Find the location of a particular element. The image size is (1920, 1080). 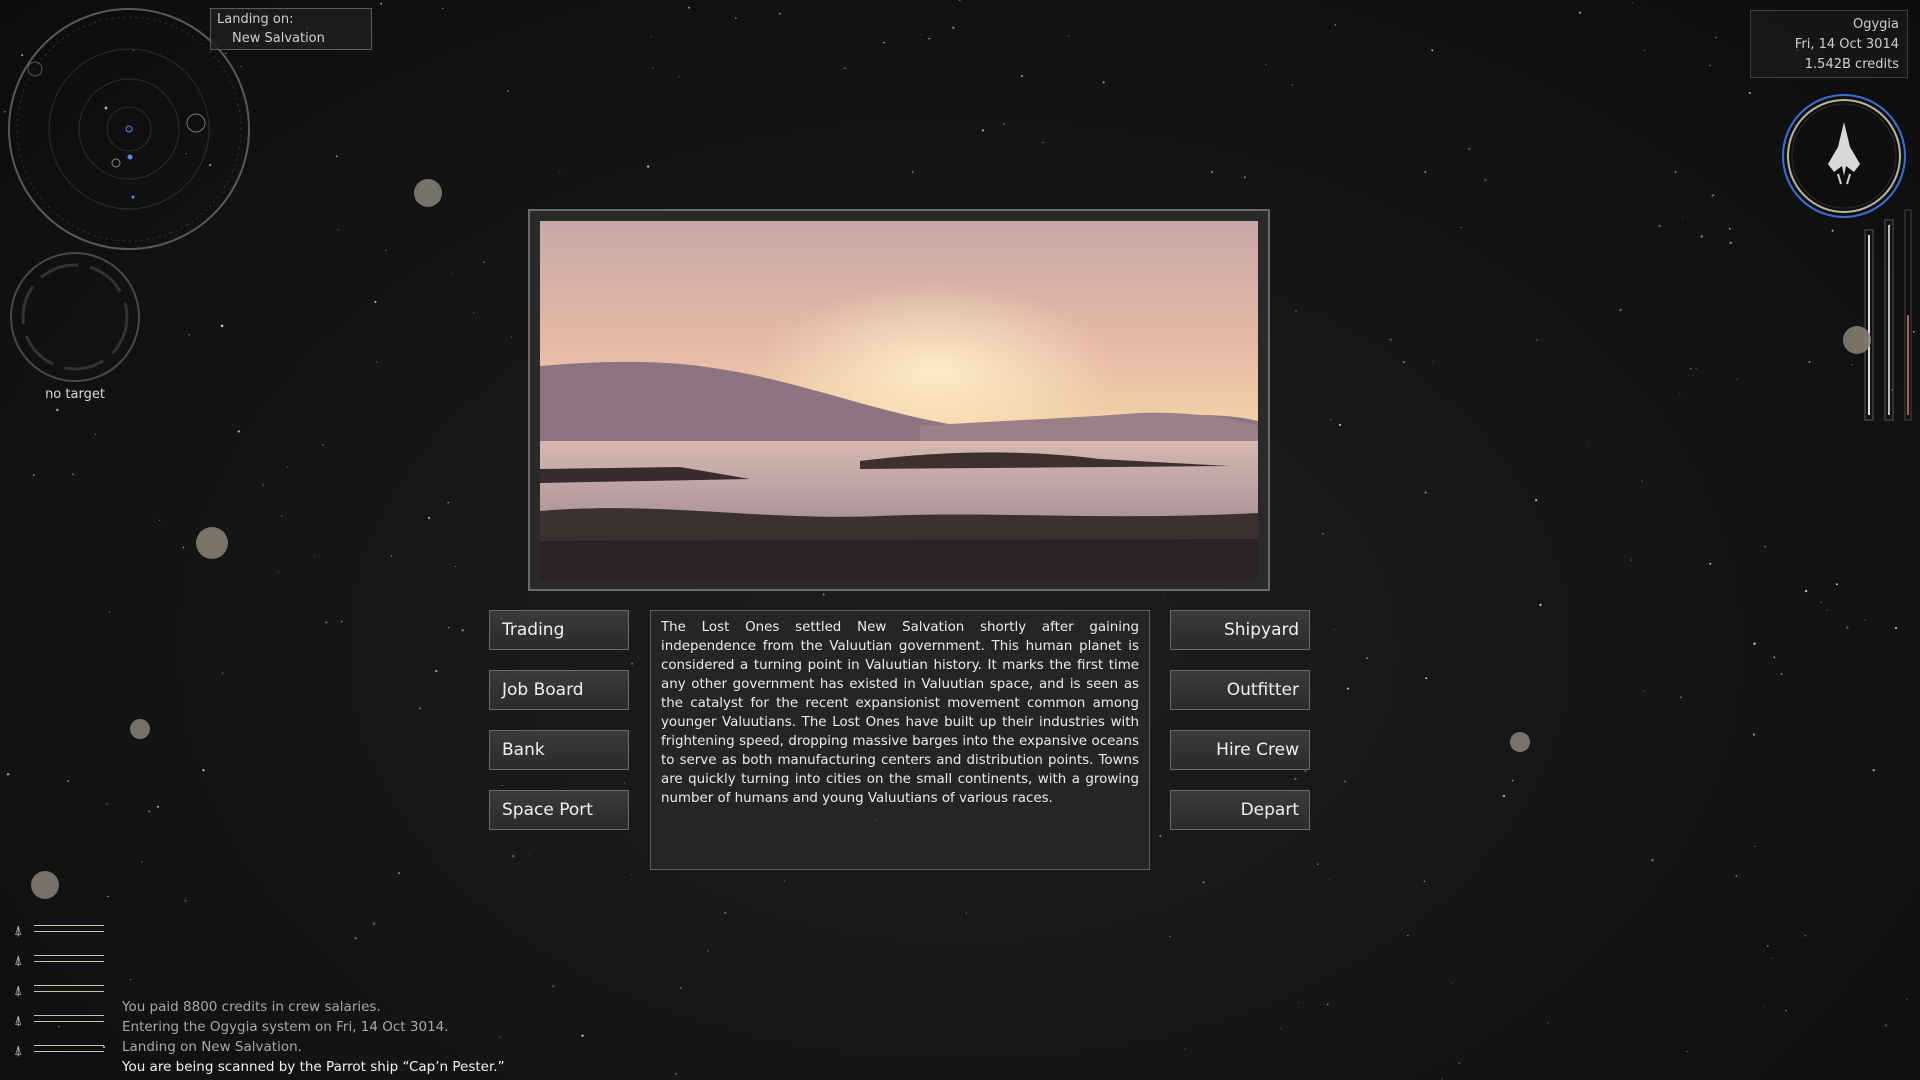

credits-display: 1.542B credits is located at coordinates (1851, 64).